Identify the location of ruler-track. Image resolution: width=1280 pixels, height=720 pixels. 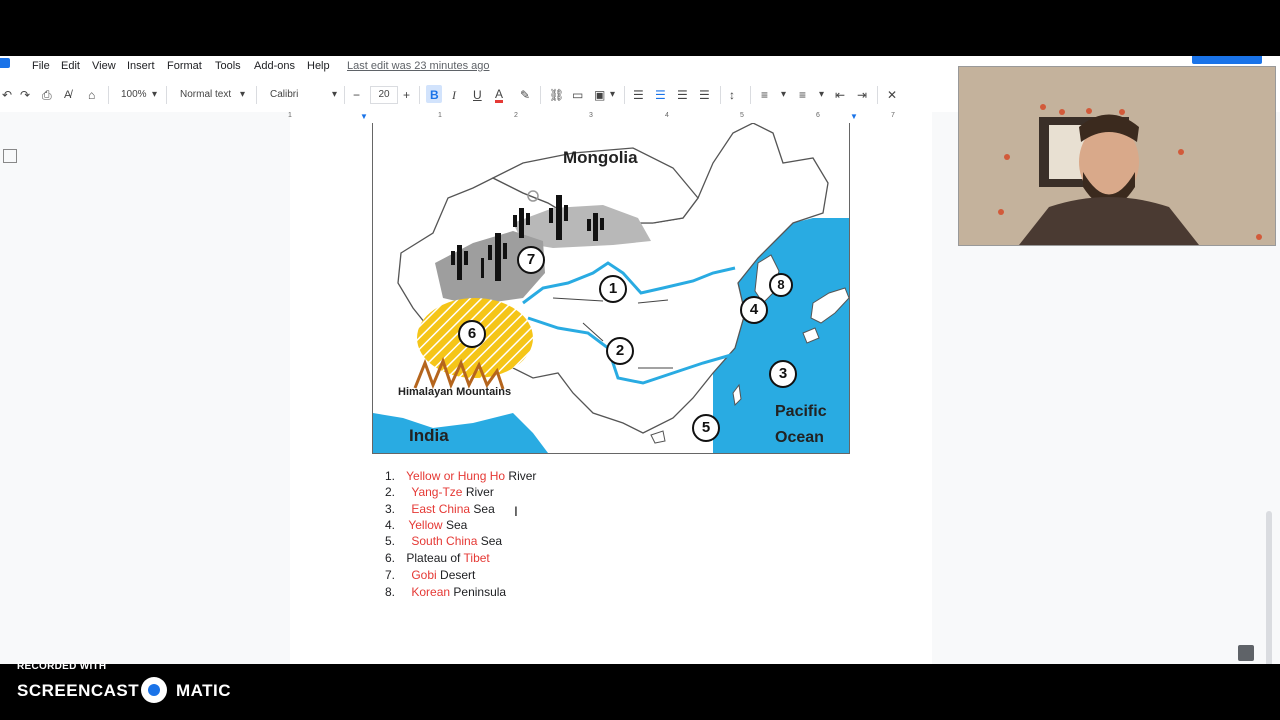
(611, 117).